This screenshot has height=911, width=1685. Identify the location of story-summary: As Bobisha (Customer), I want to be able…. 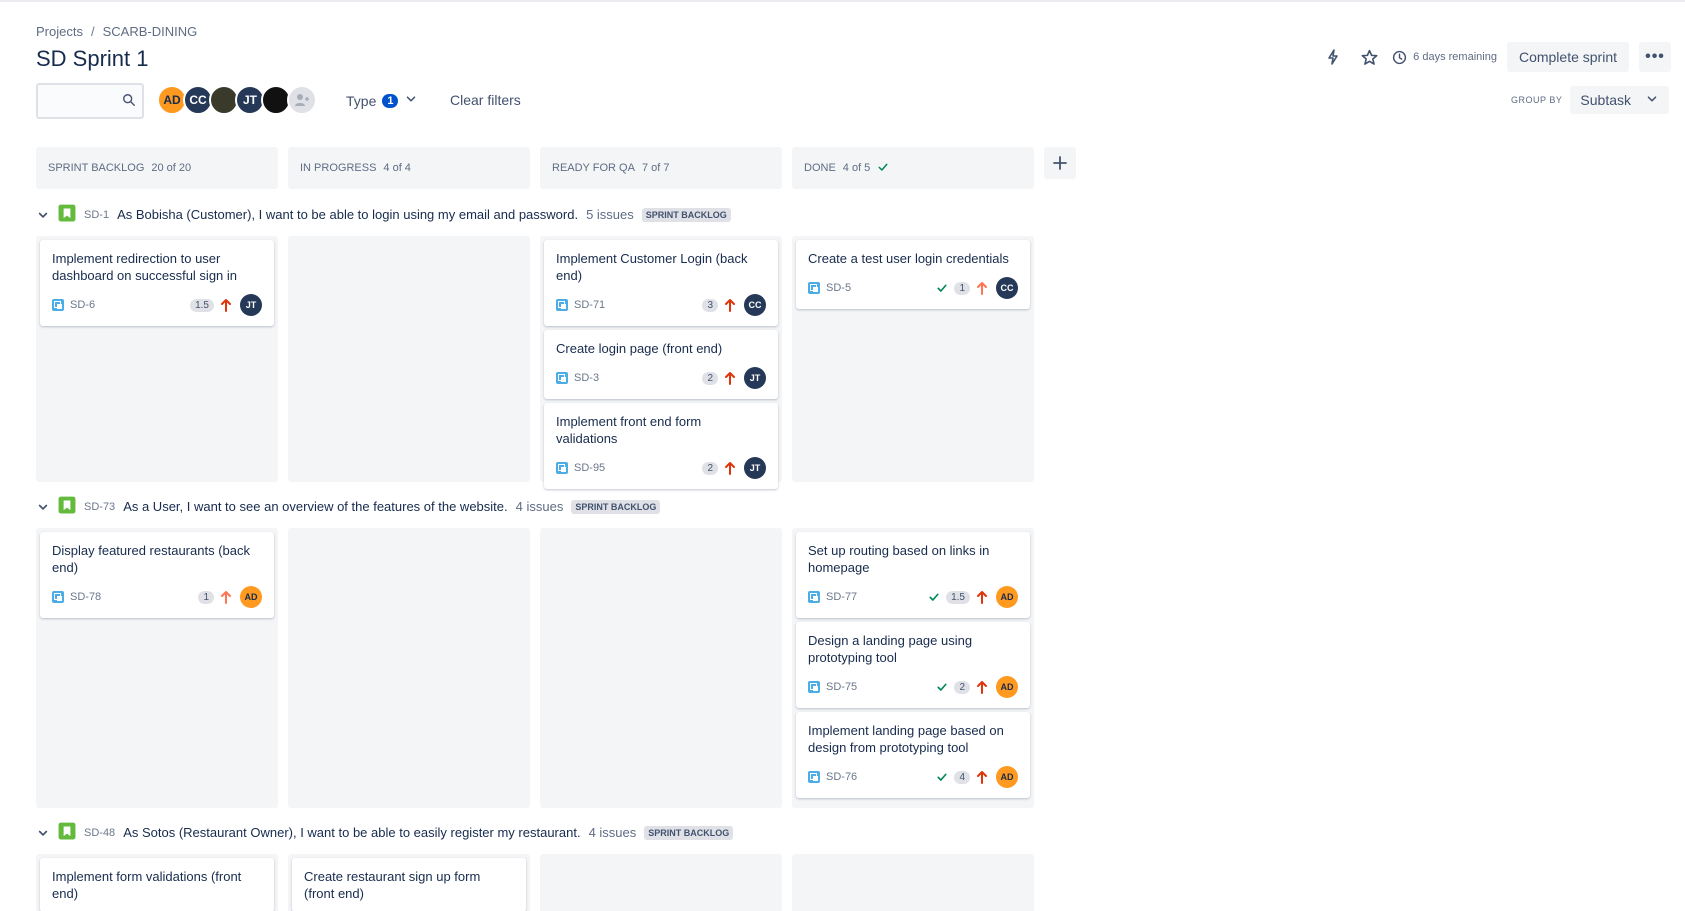
(348, 214).